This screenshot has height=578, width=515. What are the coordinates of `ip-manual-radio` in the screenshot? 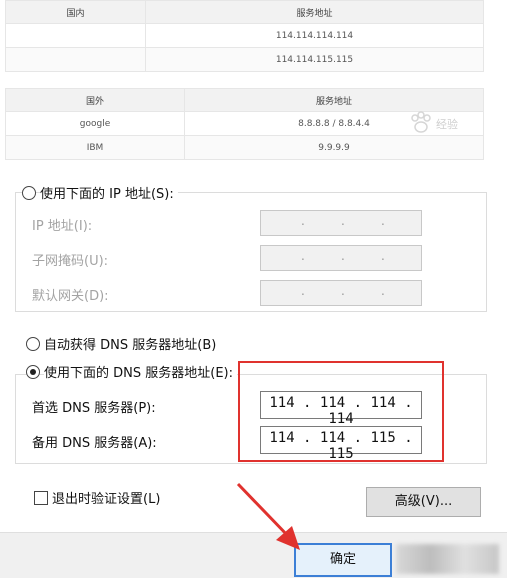 It's located at (29, 193).